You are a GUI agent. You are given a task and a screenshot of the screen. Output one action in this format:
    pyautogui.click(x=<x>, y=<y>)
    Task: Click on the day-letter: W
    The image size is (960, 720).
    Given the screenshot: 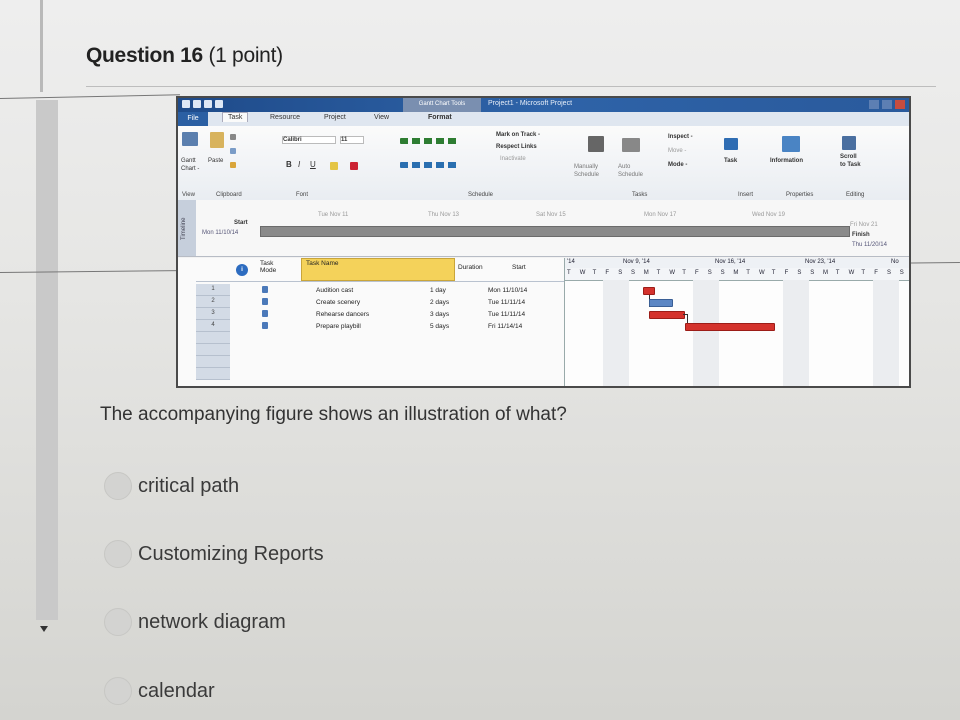 What is the action you would take?
    pyautogui.click(x=672, y=273)
    